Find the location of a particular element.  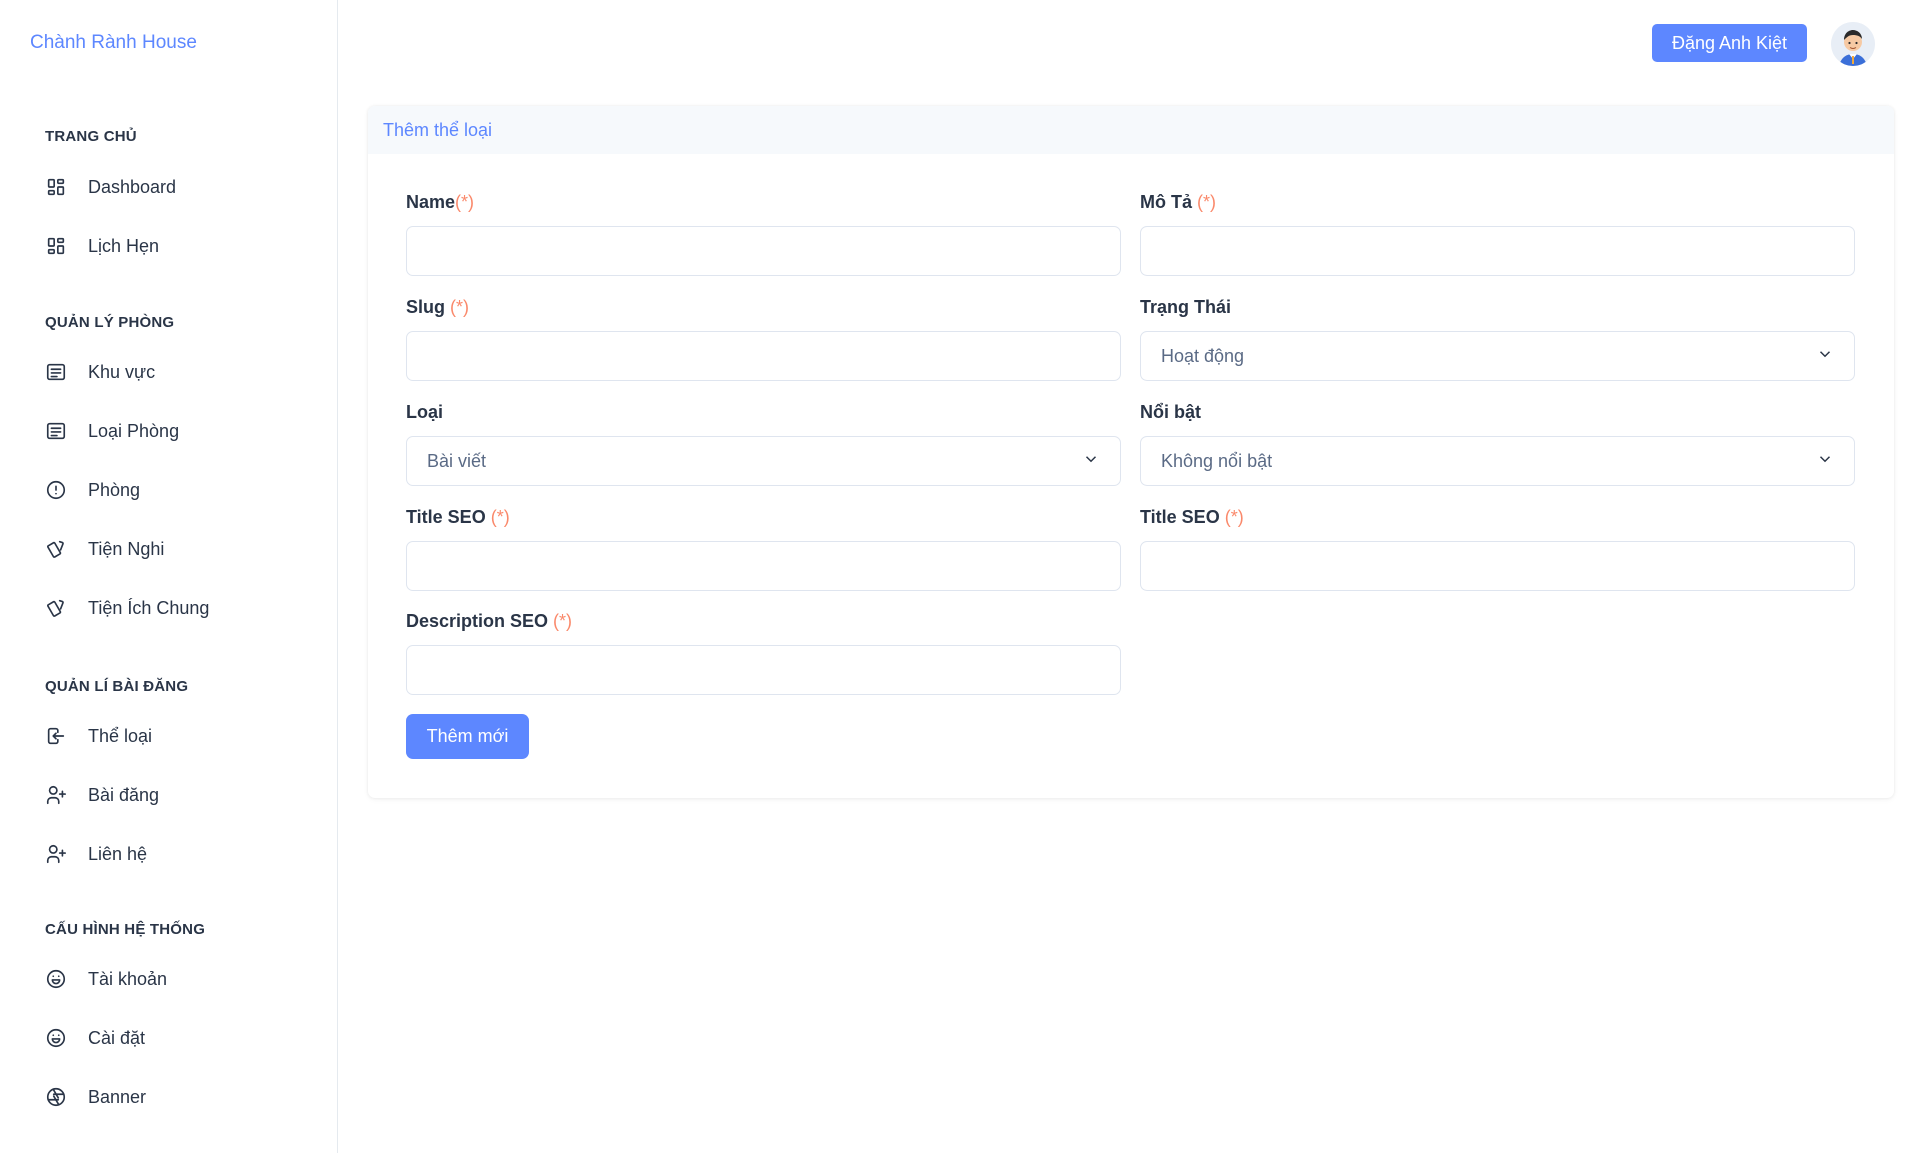

sidebar-item-label: Lịch Hẹn is located at coordinates (124, 245).